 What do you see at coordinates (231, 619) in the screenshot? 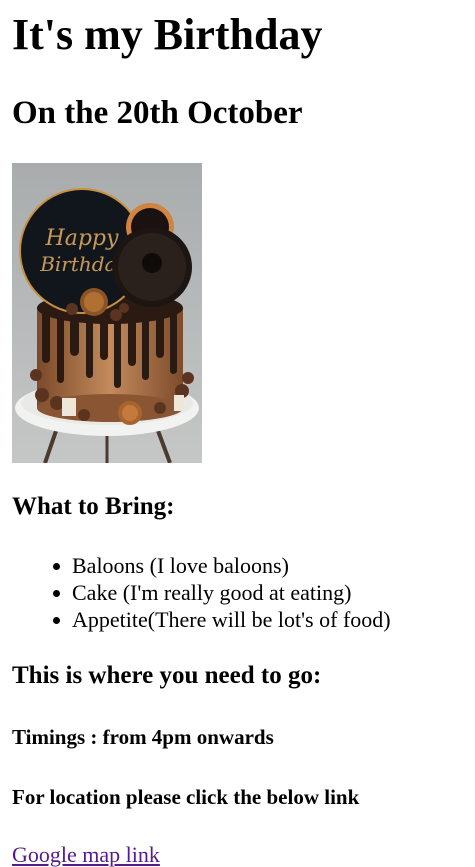
I see `list-item-label: Appetite(There will be lot's of food)` at bounding box center [231, 619].